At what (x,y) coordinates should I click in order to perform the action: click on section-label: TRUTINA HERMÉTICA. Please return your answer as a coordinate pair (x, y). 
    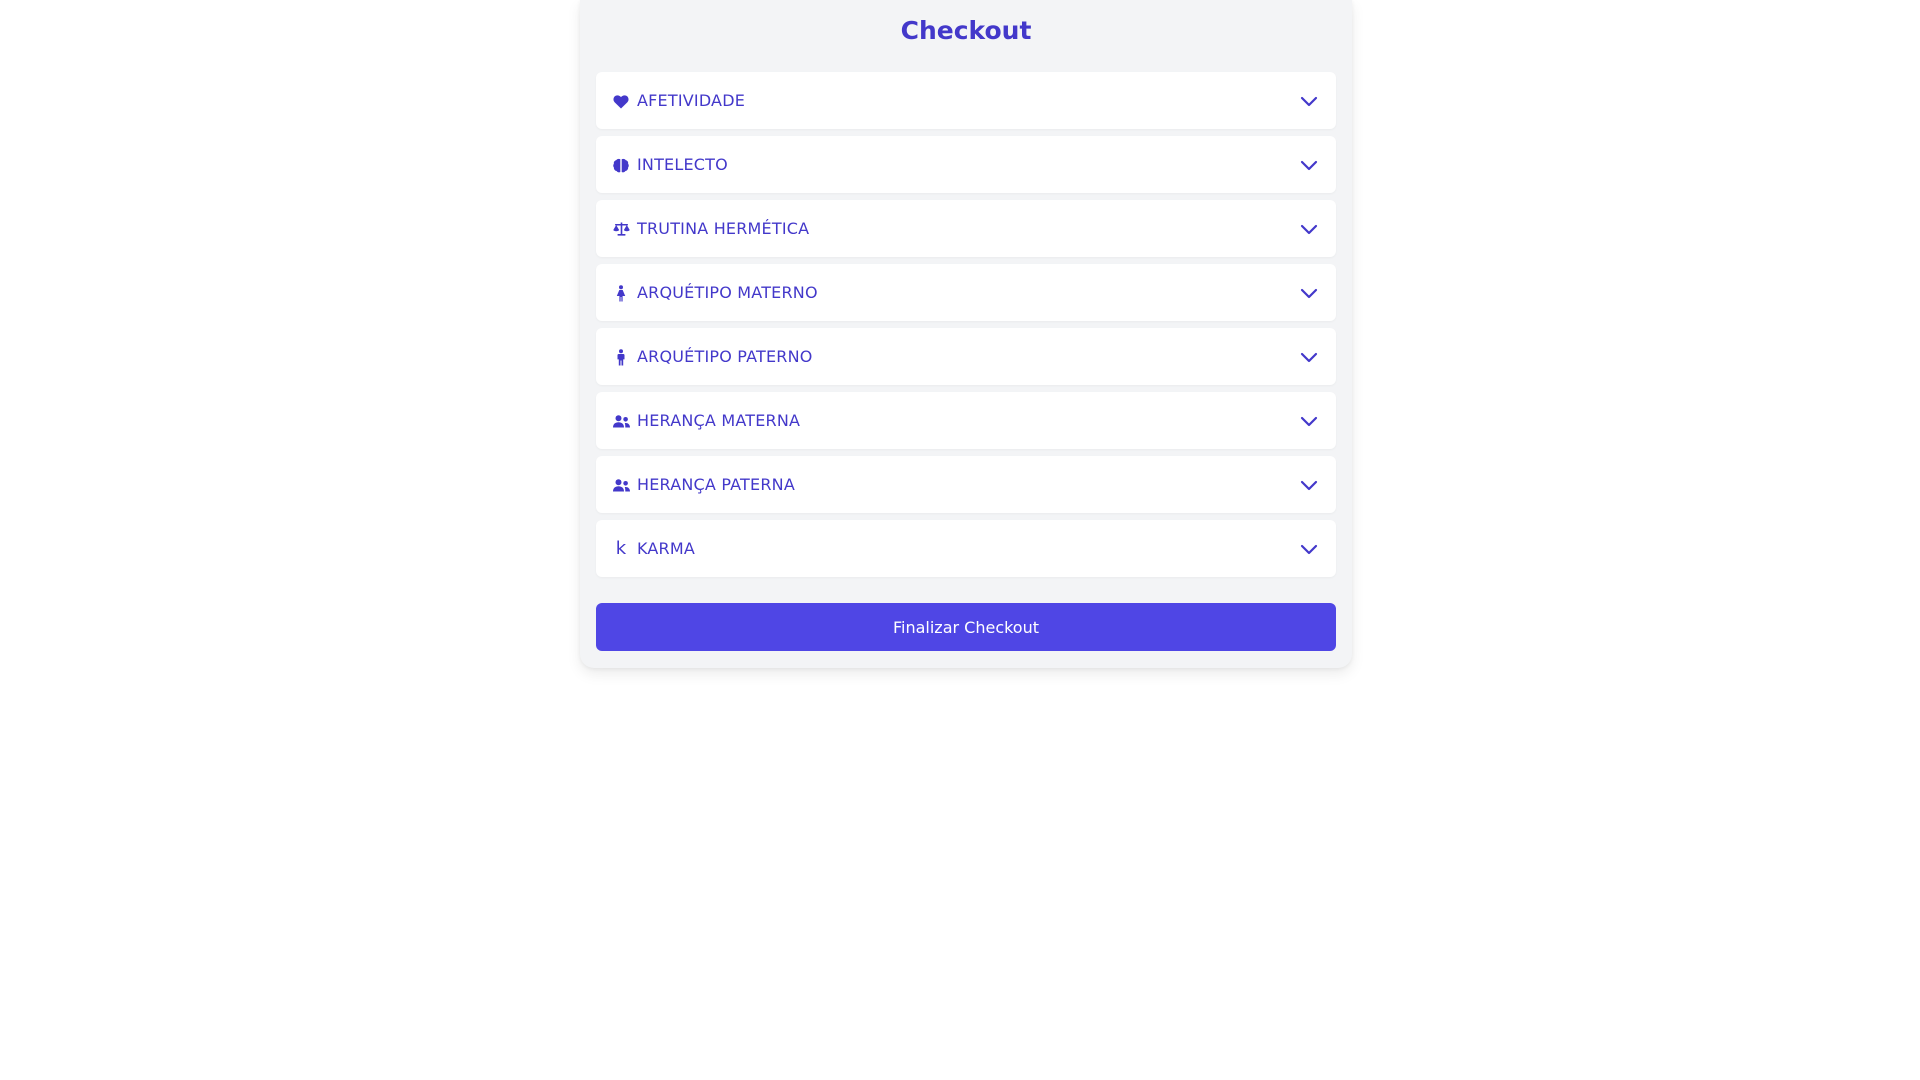
    Looking at the image, I should click on (723, 228).